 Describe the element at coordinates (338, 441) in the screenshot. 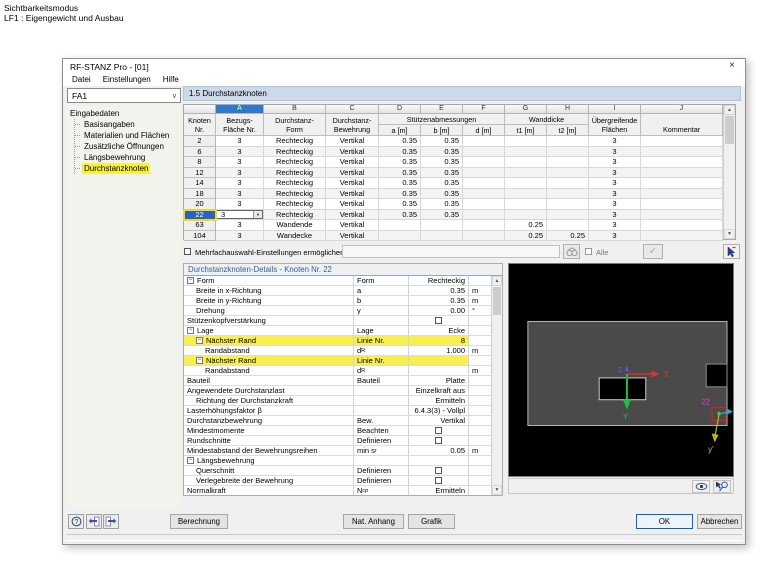

I see `details-row: Rundschnitte Definieren` at that location.